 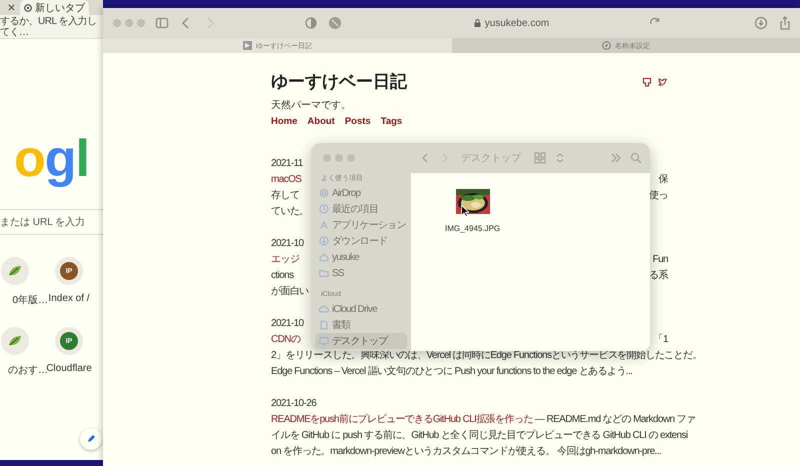 What do you see at coordinates (616, 158) in the screenshot?
I see `chevrons-icon` at bounding box center [616, 158].